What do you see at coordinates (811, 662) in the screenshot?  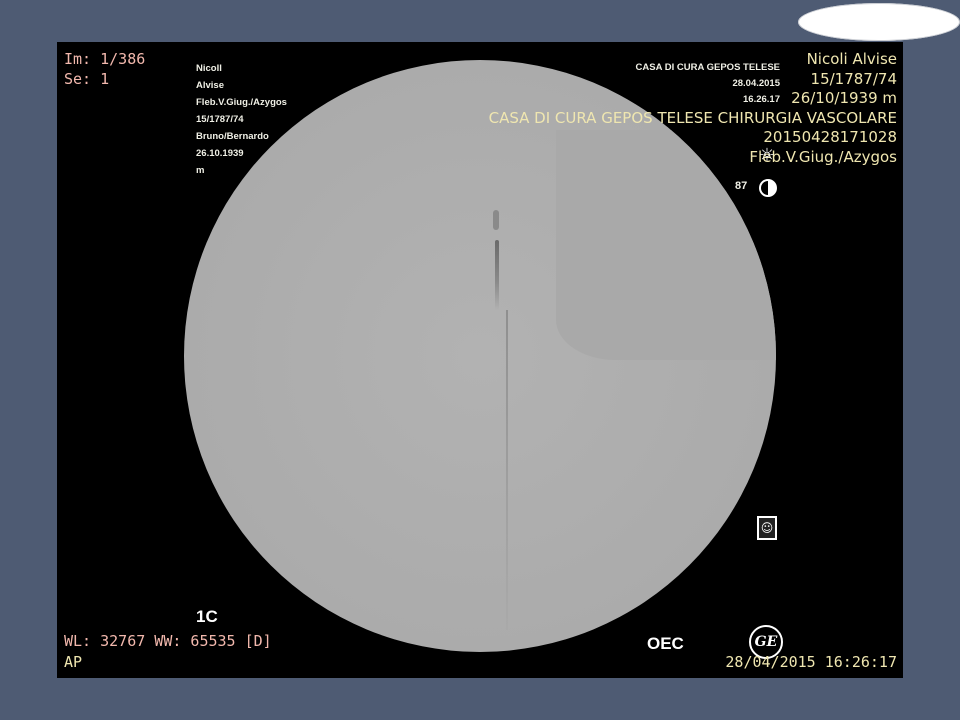 I see `acquisition-datetime: 28/04/2015 16:26:17` at bounding box center [811, 662].